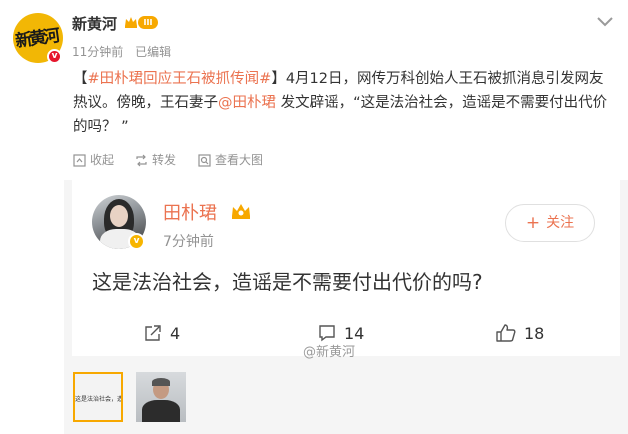 The height and width of the screenshot is (434, 628). I want to click on author-name: 新黄河, so click(94, 23).